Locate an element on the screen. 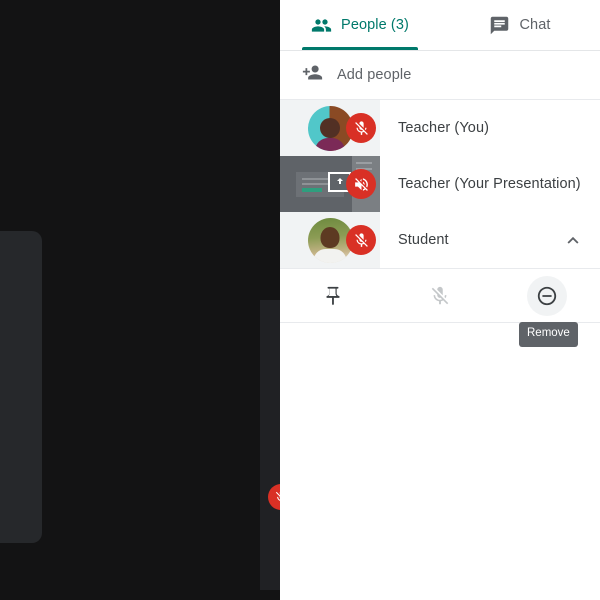 The image size is (600, 600). remove-button is located at coordinates (546, 295).